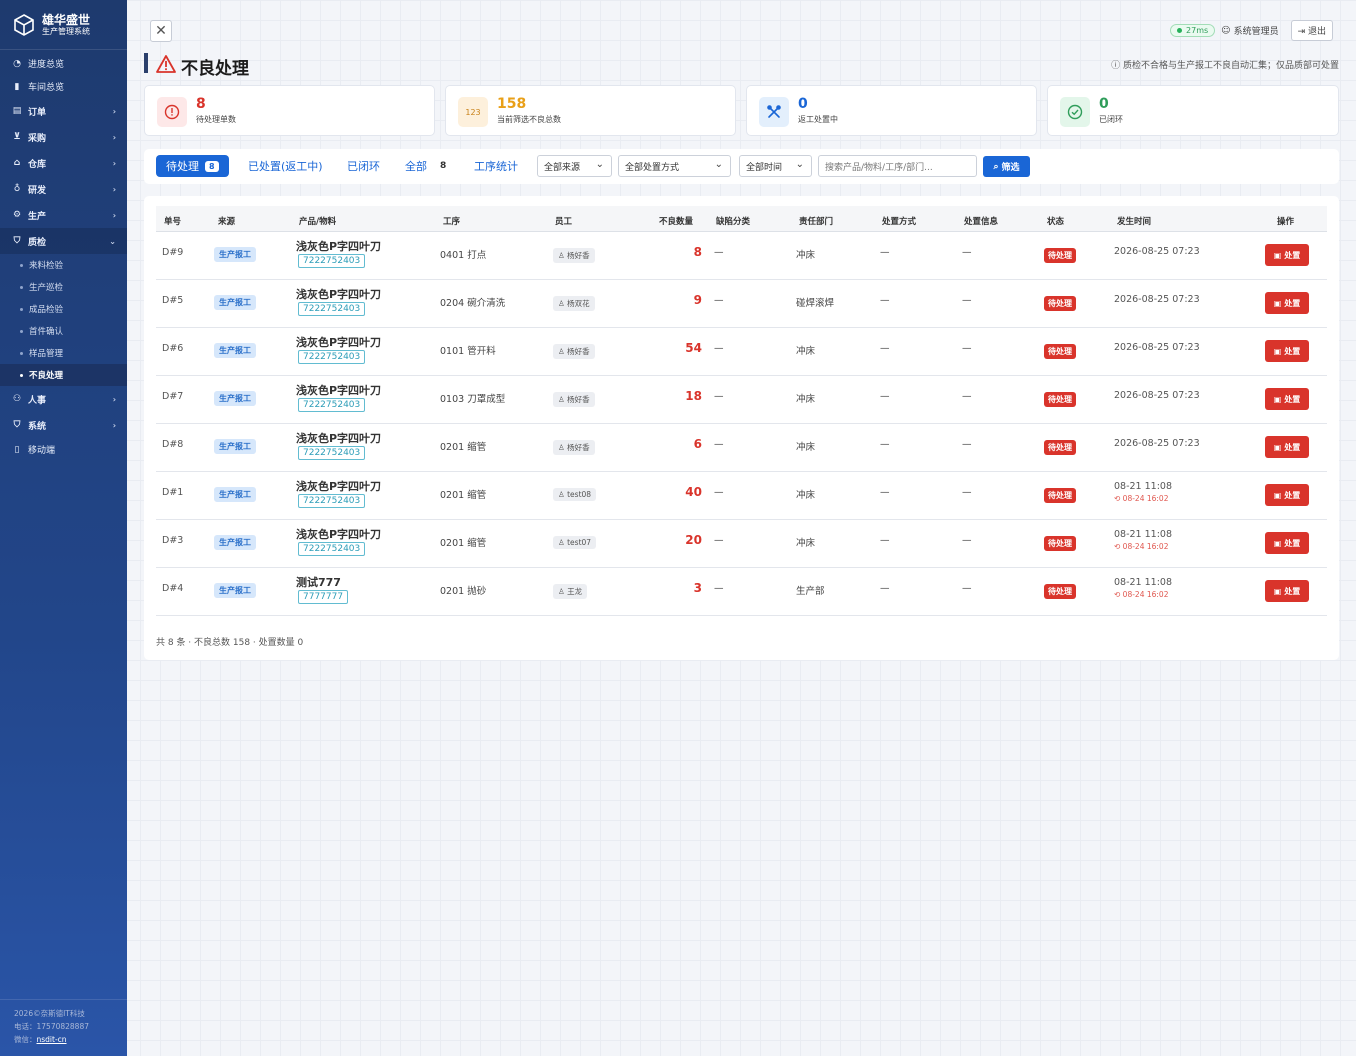  I want to click on stat-card-pending: 8 待处理单数, so click(289, 110).